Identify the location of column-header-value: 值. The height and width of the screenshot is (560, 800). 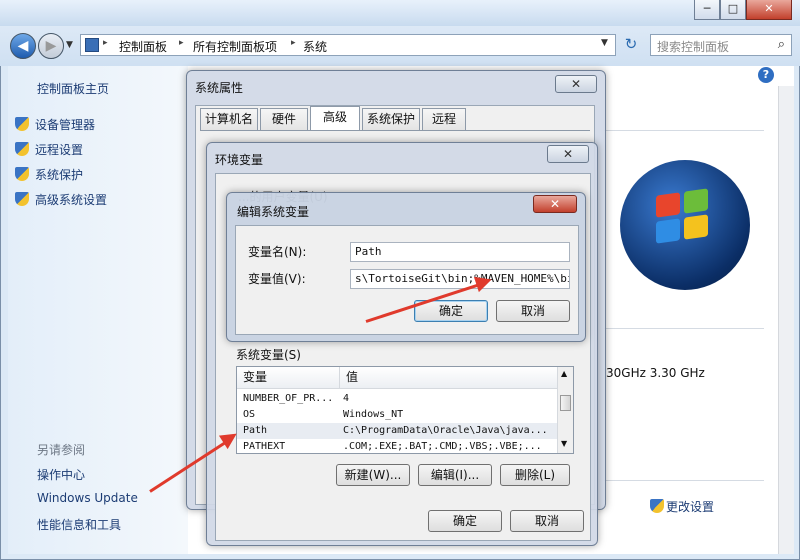
(448, 378).